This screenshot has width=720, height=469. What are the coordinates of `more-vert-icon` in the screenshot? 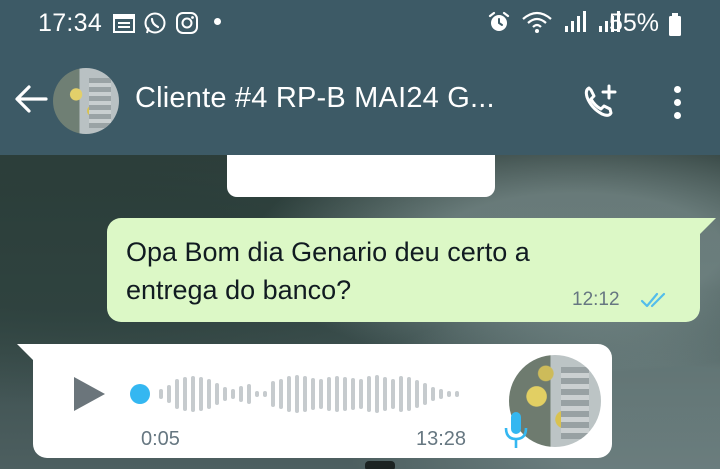 It's located at (678, 102).